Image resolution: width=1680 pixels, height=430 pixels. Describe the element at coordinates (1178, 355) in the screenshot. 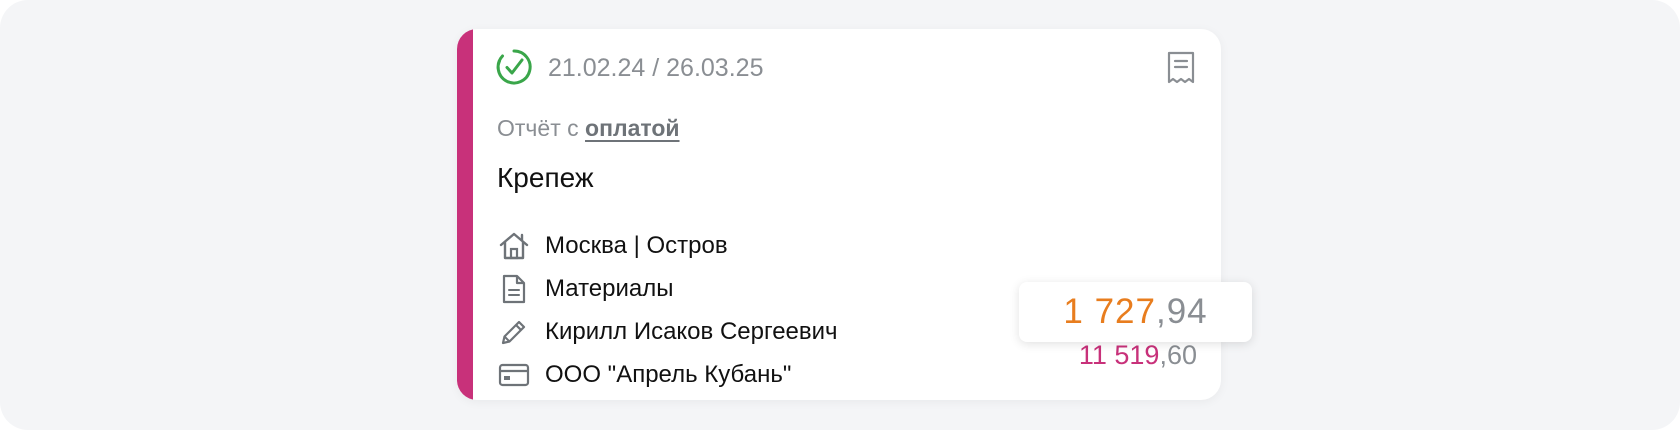

I see `total-amount-fraction: ,60` at that location.